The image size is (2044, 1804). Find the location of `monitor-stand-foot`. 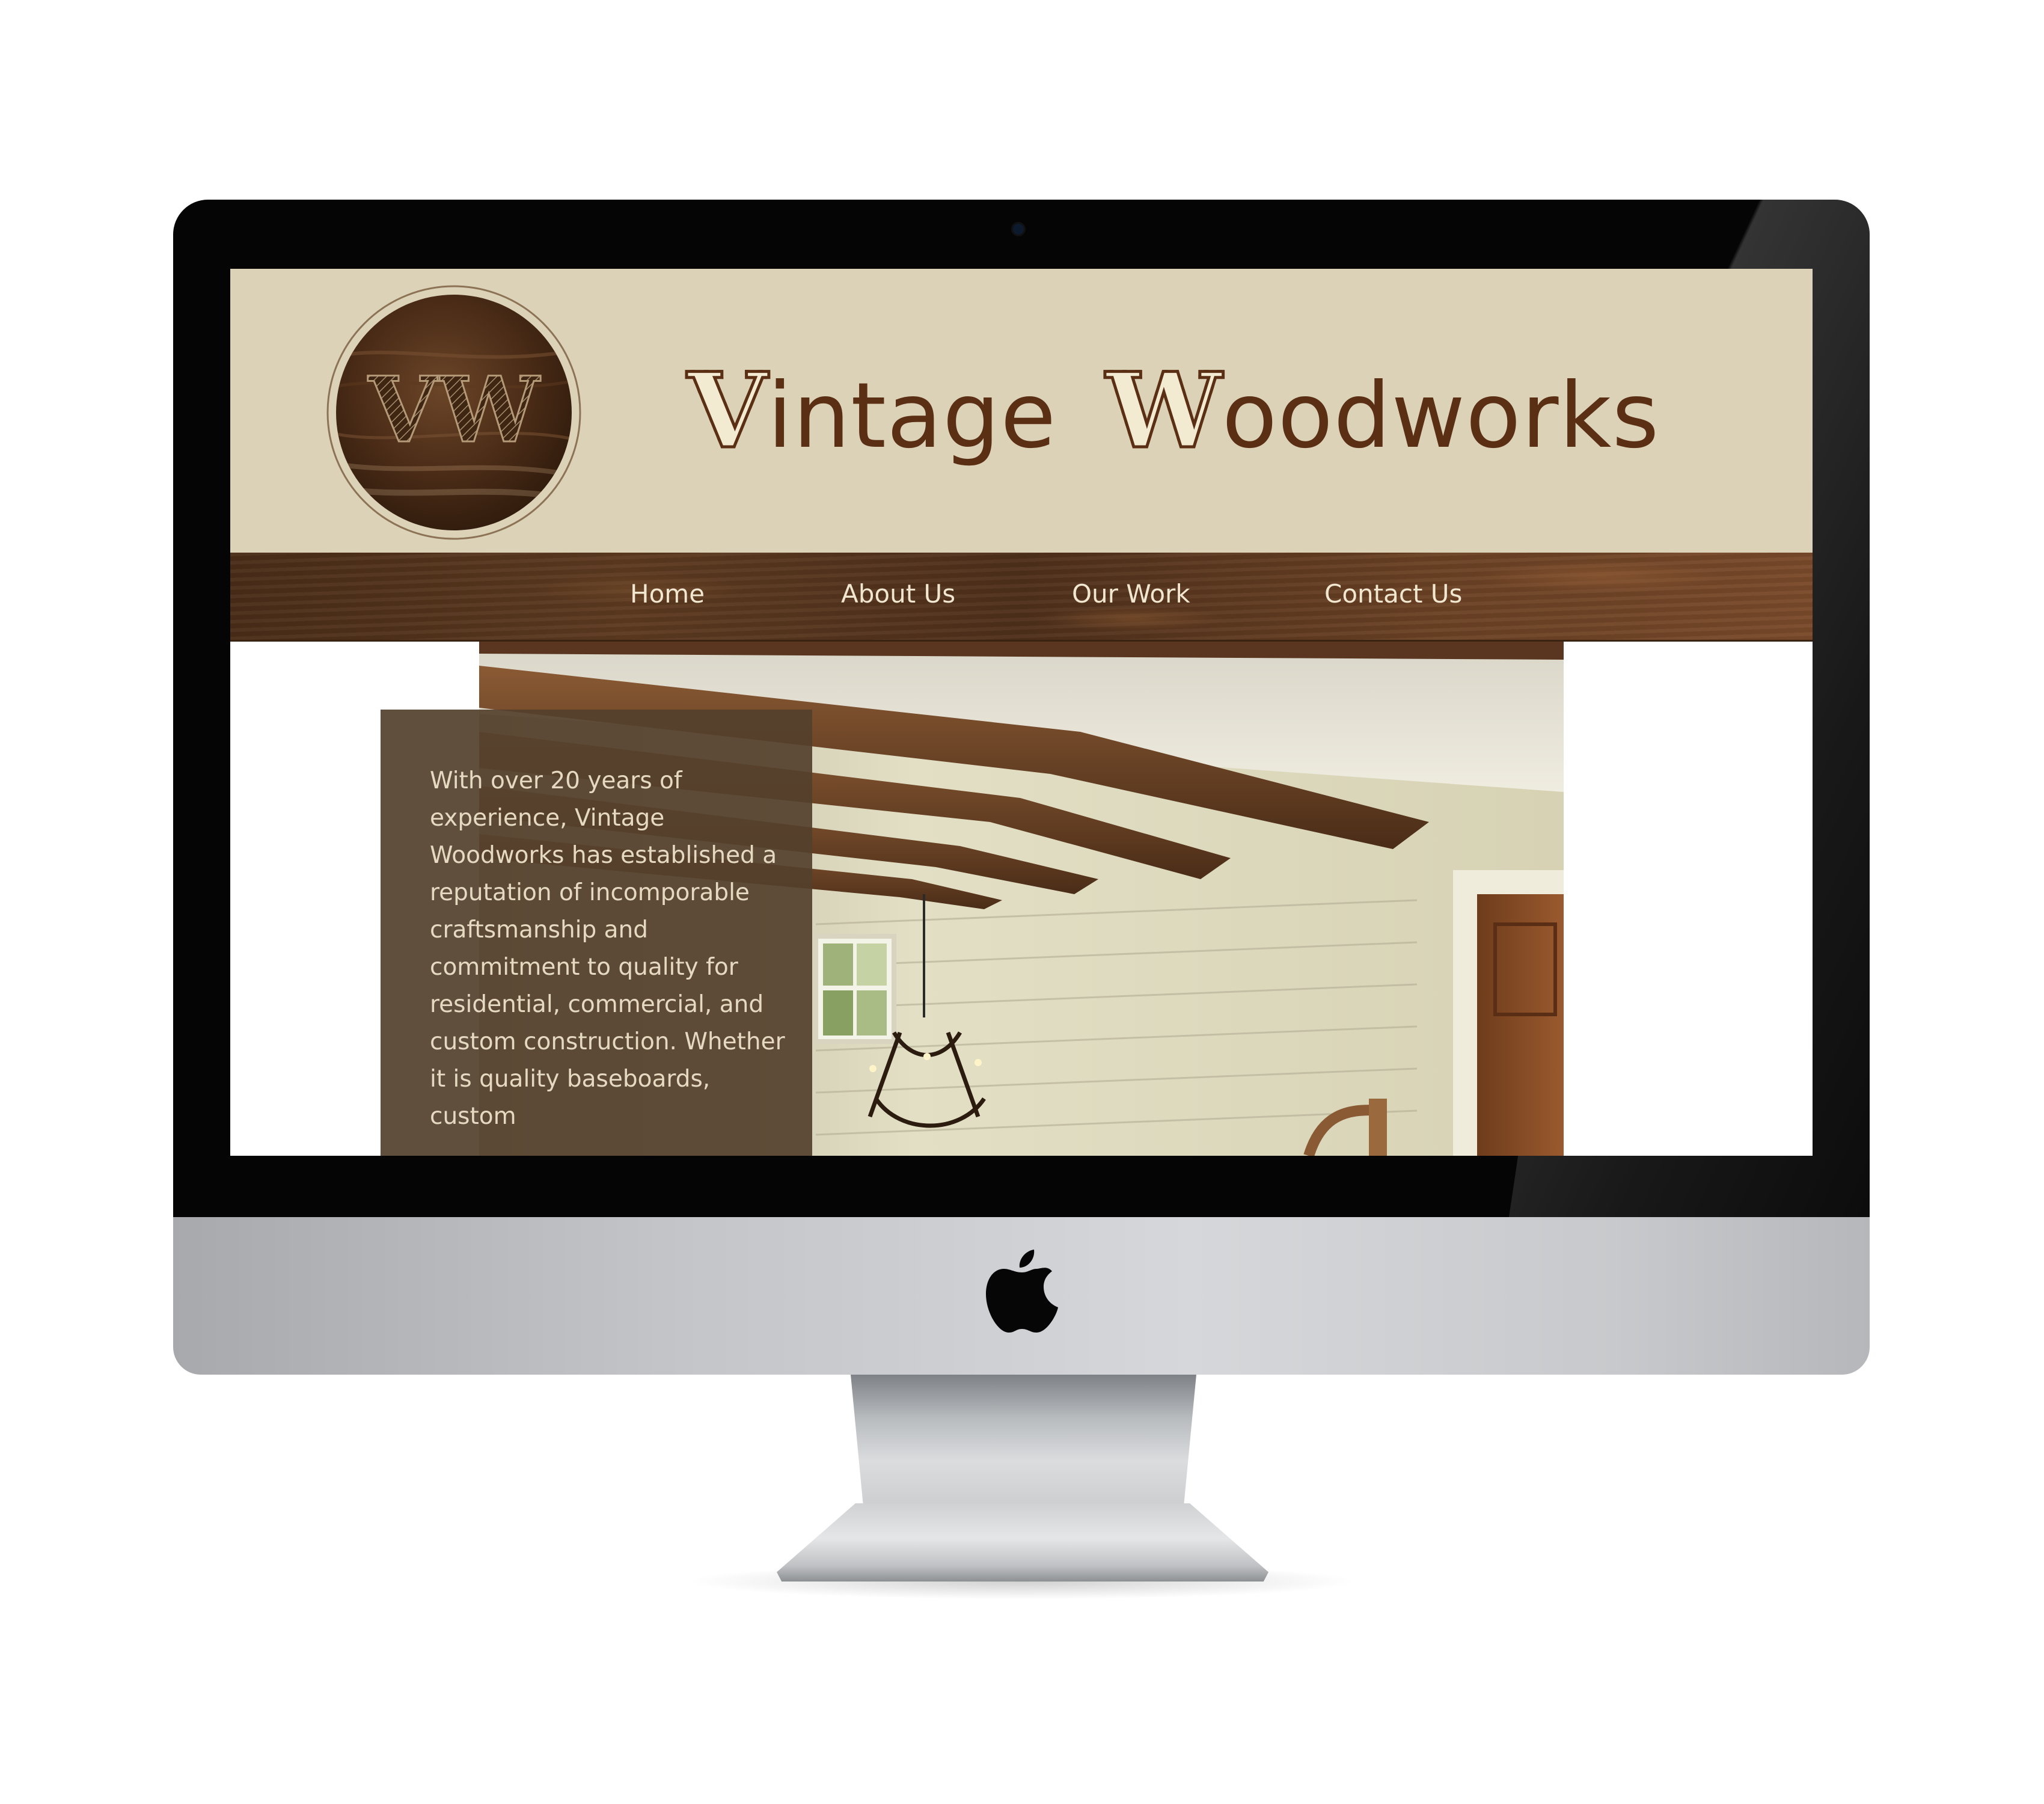

monitor-stand-foot is located at coordinates (1022, 1543).